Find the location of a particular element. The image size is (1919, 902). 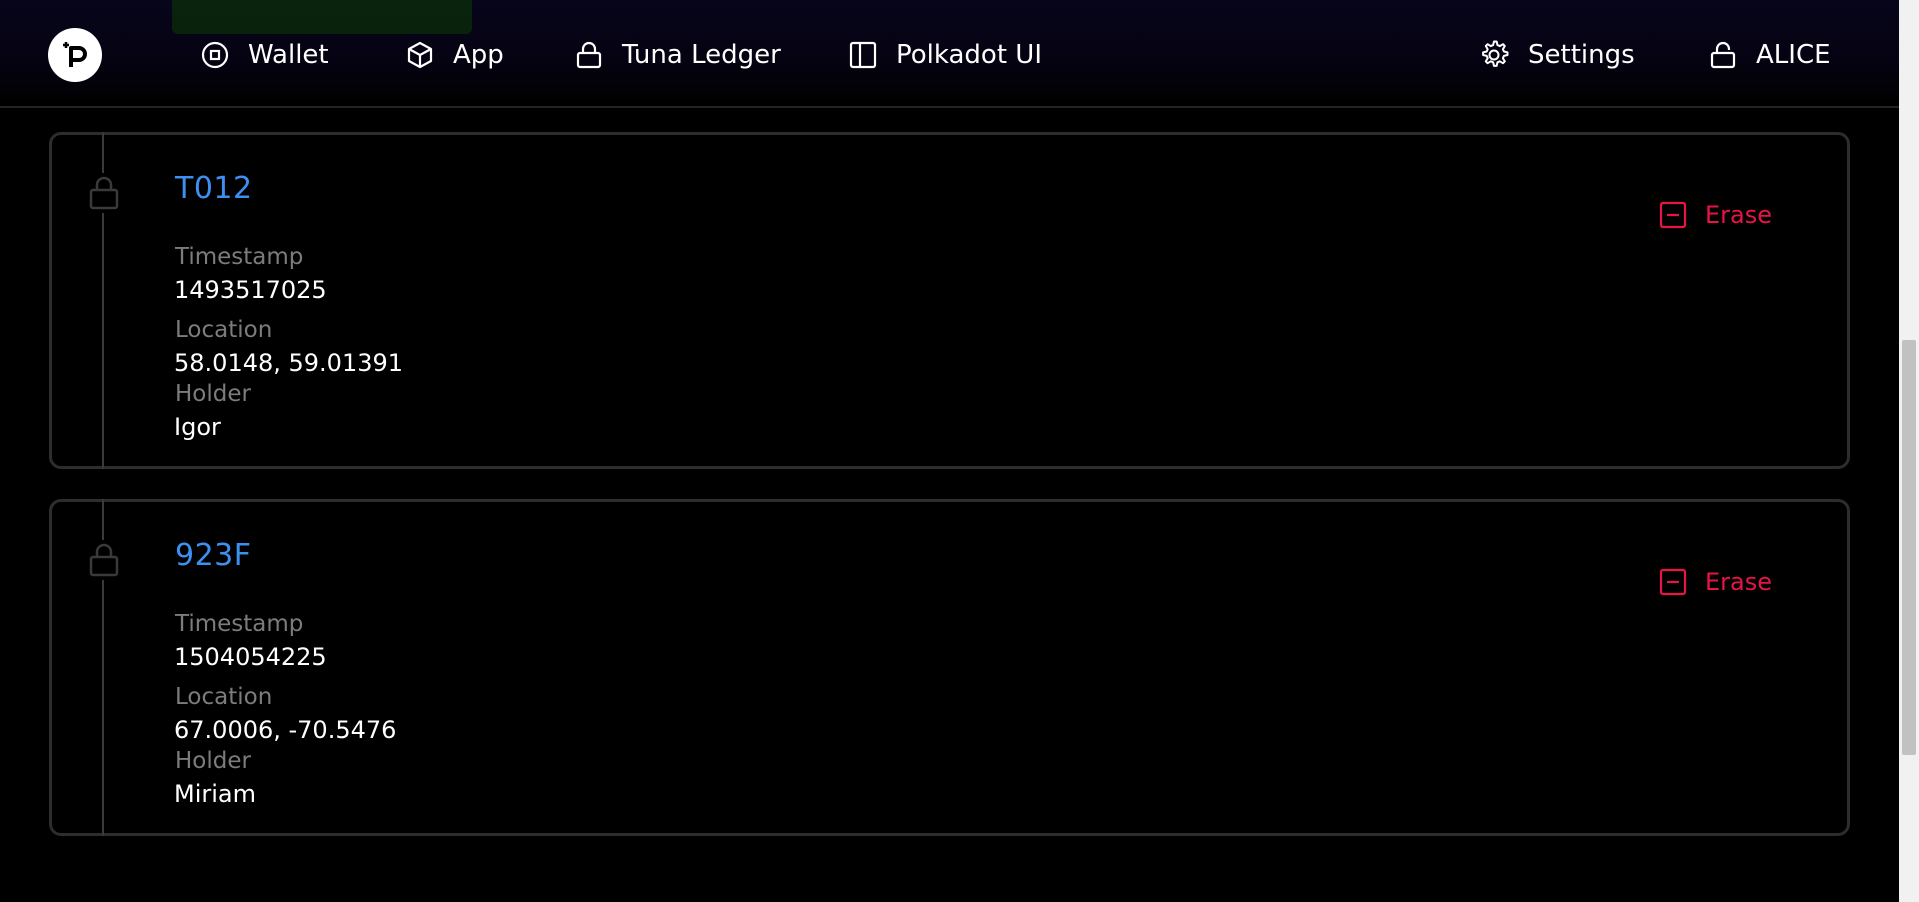

nav-account-label: ALICE is located at coordinates (1793, 55).